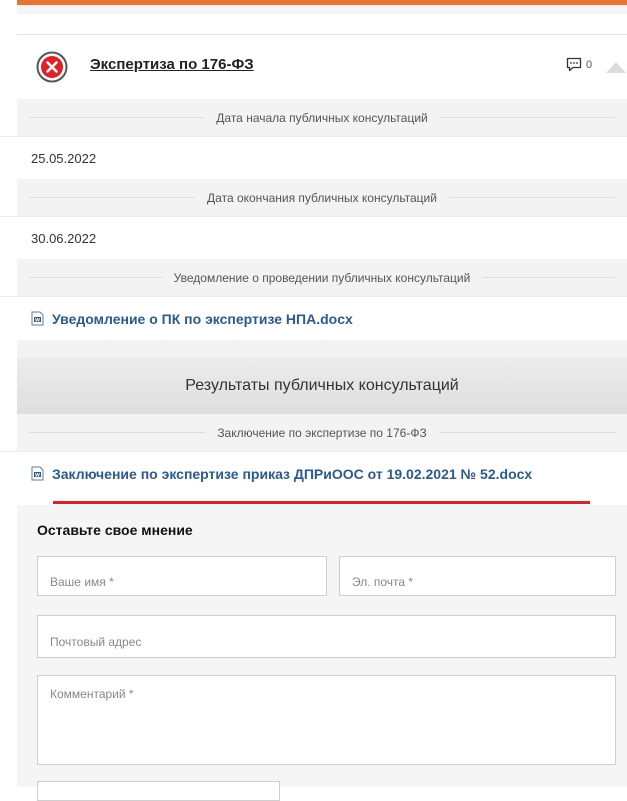  Describe the element at coordinates (158, 791) in the screenshot. I see `captcha-field` at that location.